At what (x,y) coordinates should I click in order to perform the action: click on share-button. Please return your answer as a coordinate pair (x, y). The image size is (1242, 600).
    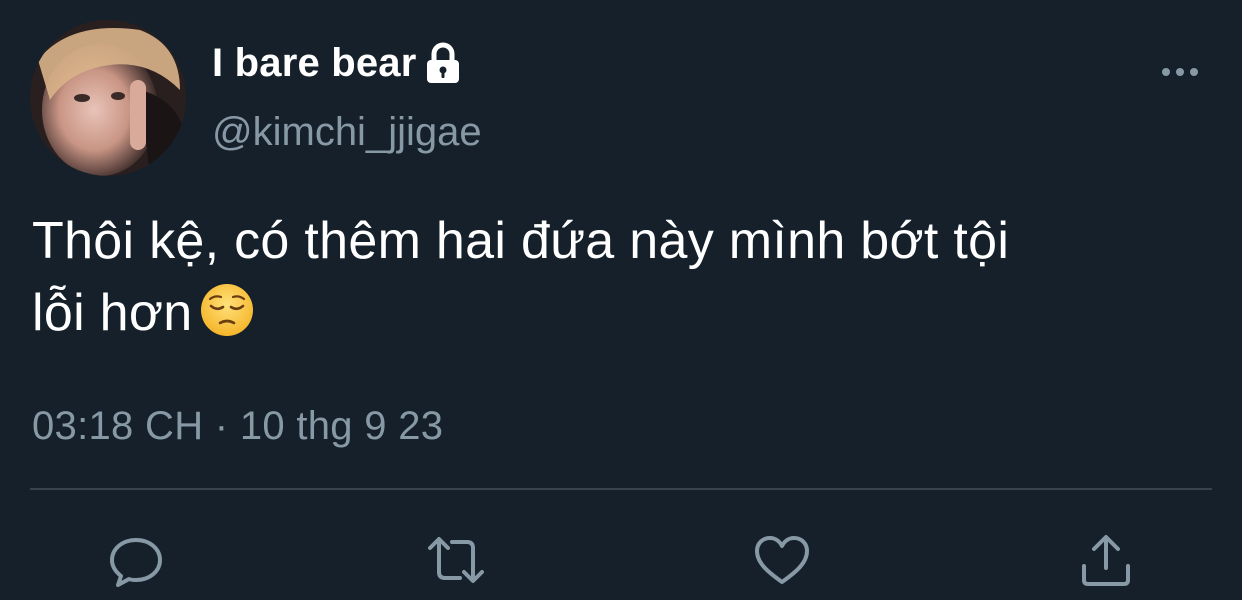
    Looking at the image, I should click on (1106, 560).